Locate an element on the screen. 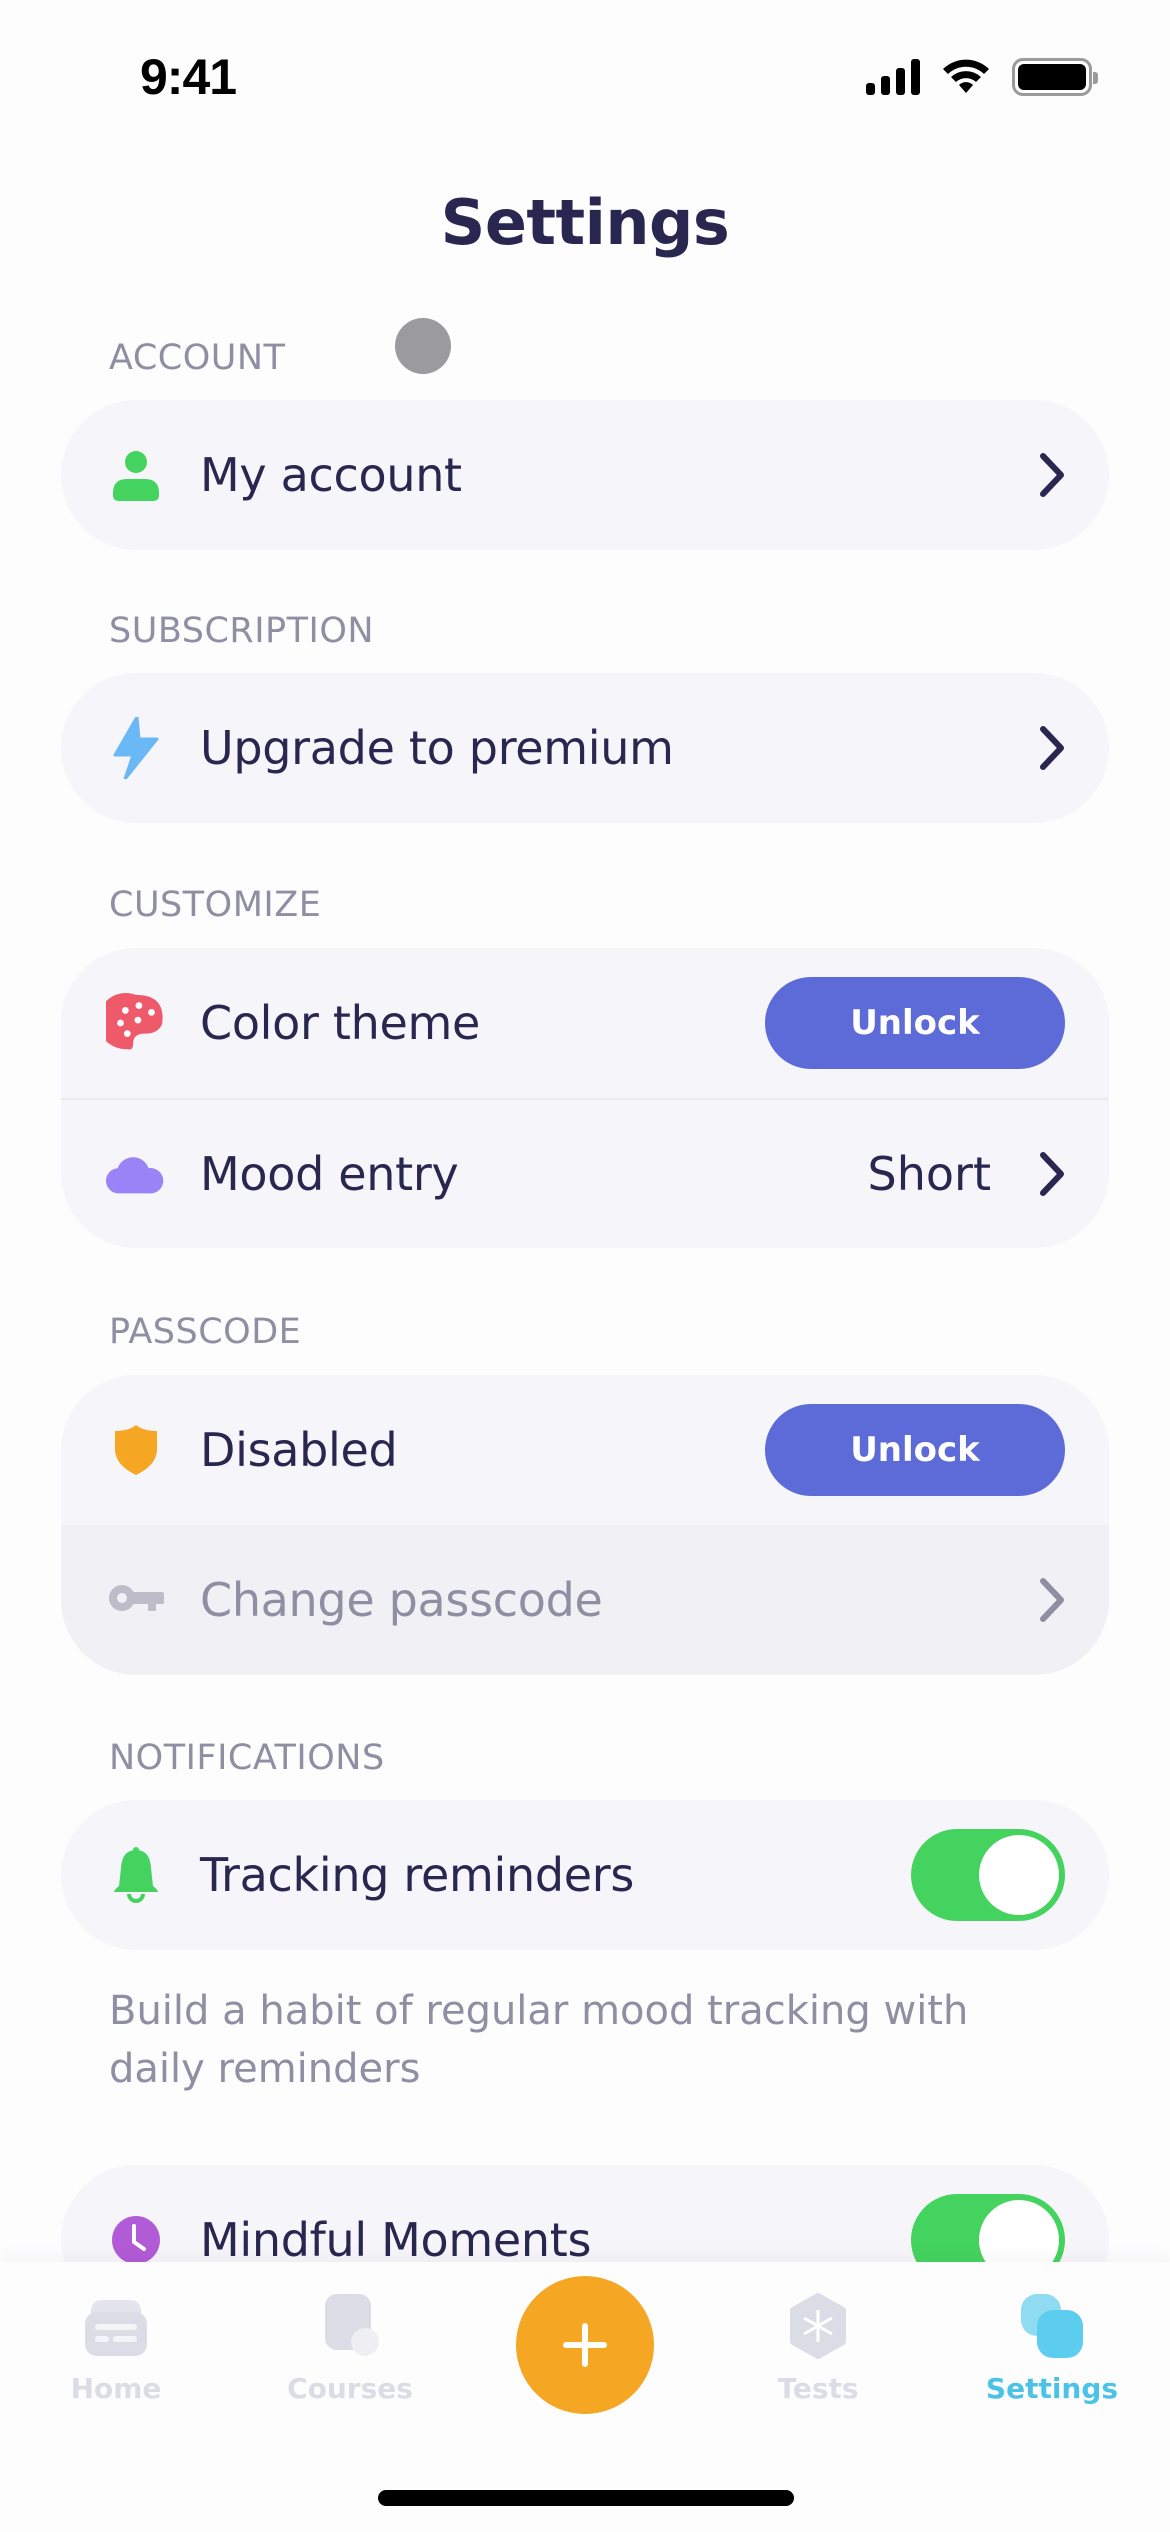 The height and width of the screenshot is (2532, 1170). person-icon is located at coordinates (136, 475).